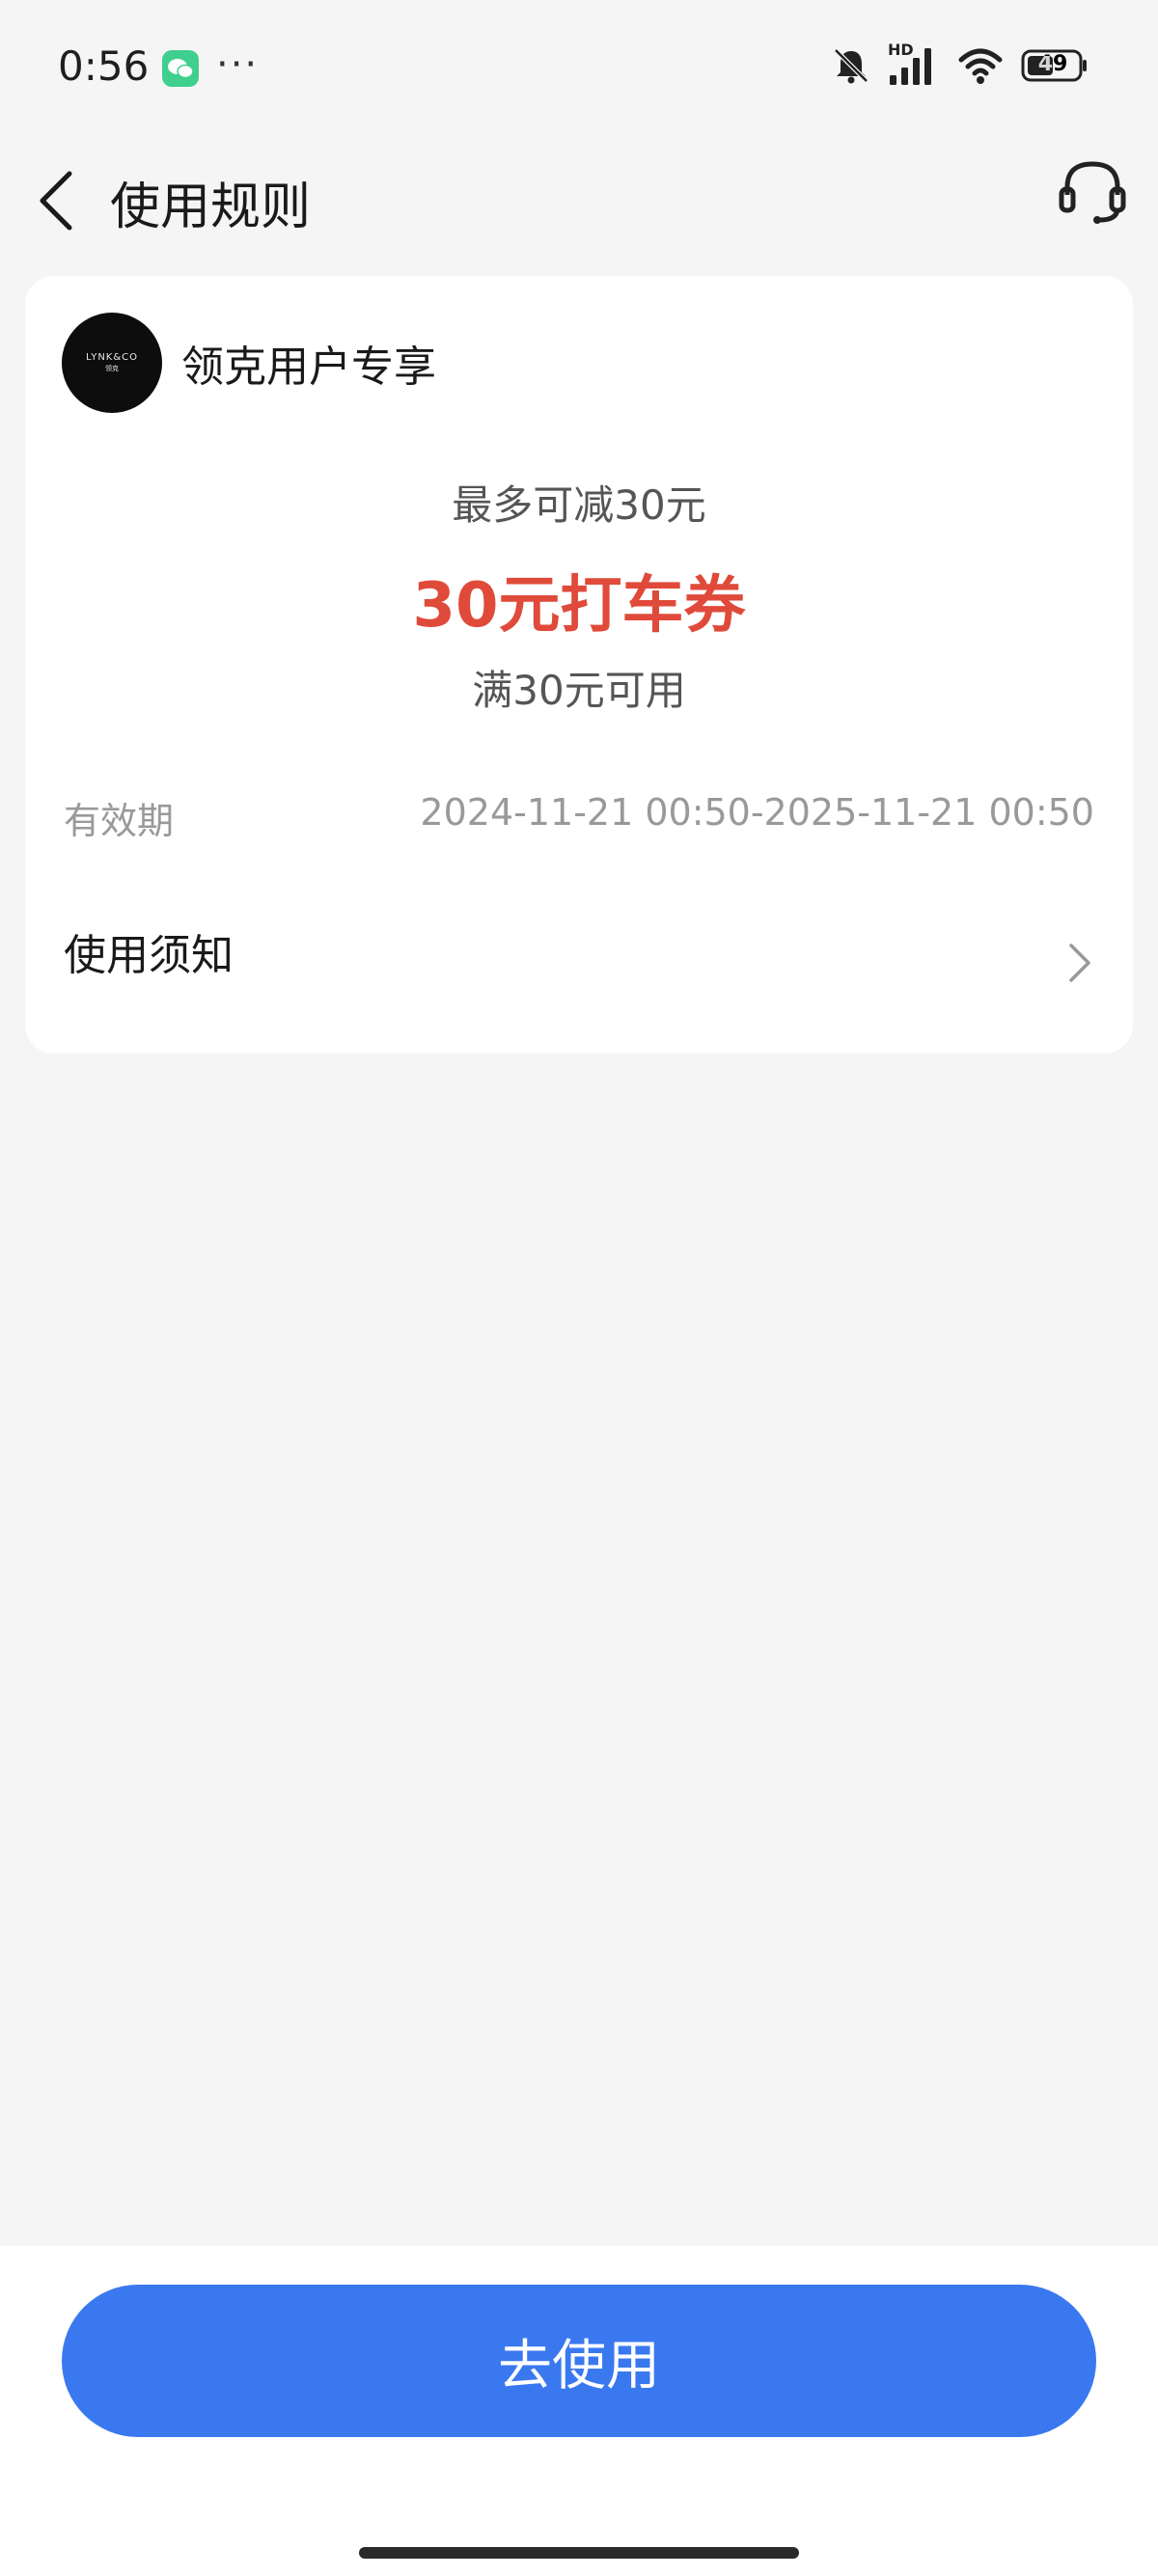  I want to click on brand-logo-subtext: 领克, so click(112, 369).